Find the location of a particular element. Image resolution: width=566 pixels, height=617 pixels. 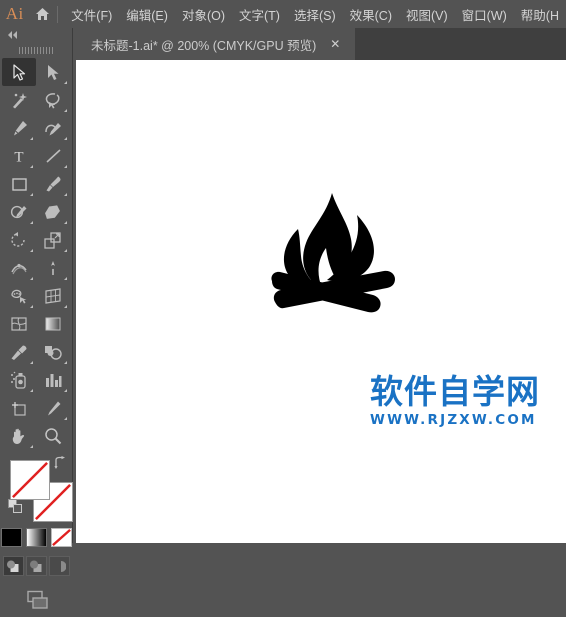

document-tab-bar: 未标题-1.ai* @ 200% (CMYK/GPU 预览) ✕ is located at coordinates (321, 44).